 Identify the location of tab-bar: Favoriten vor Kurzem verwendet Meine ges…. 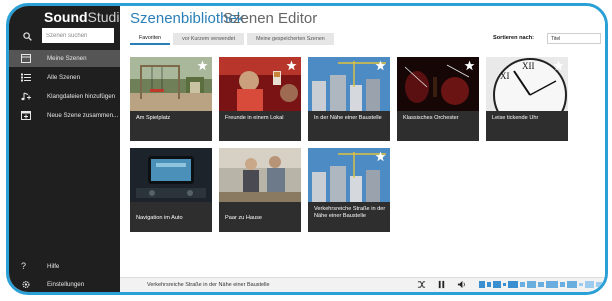
(233, 39).